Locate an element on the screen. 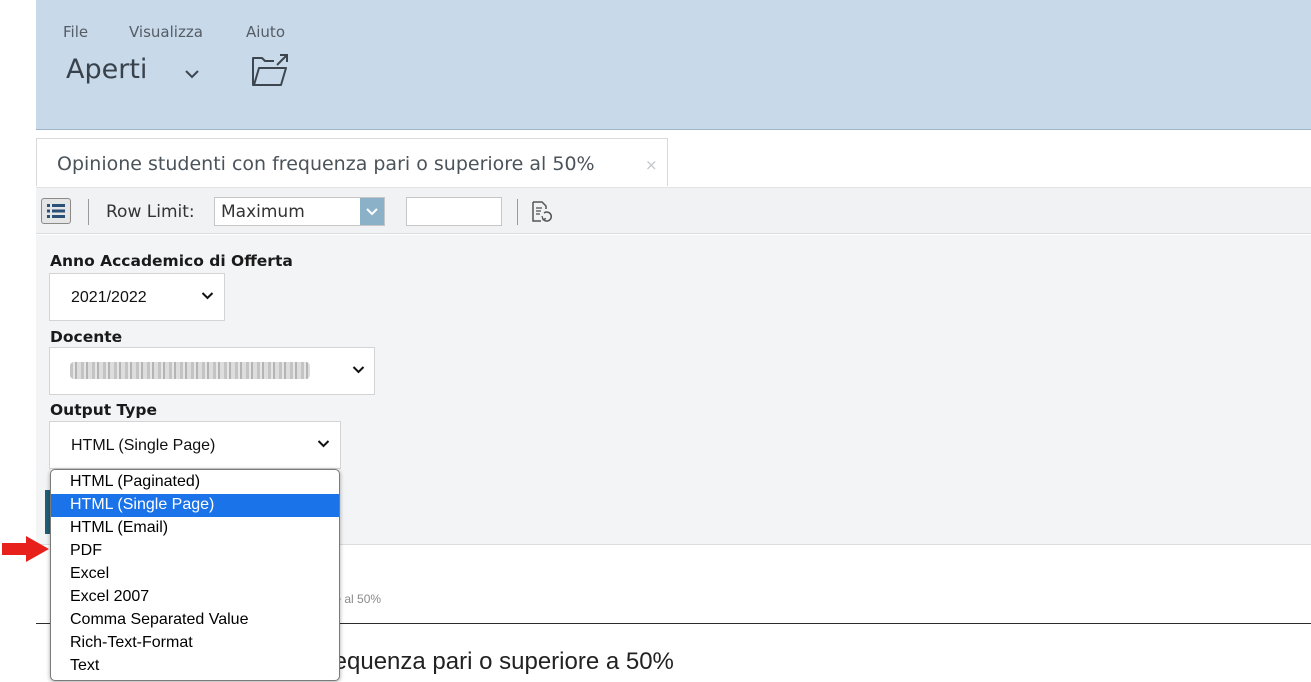 The width and height of the screenshot is (1311, 682). list-icon is located at coordinates (56, 211).